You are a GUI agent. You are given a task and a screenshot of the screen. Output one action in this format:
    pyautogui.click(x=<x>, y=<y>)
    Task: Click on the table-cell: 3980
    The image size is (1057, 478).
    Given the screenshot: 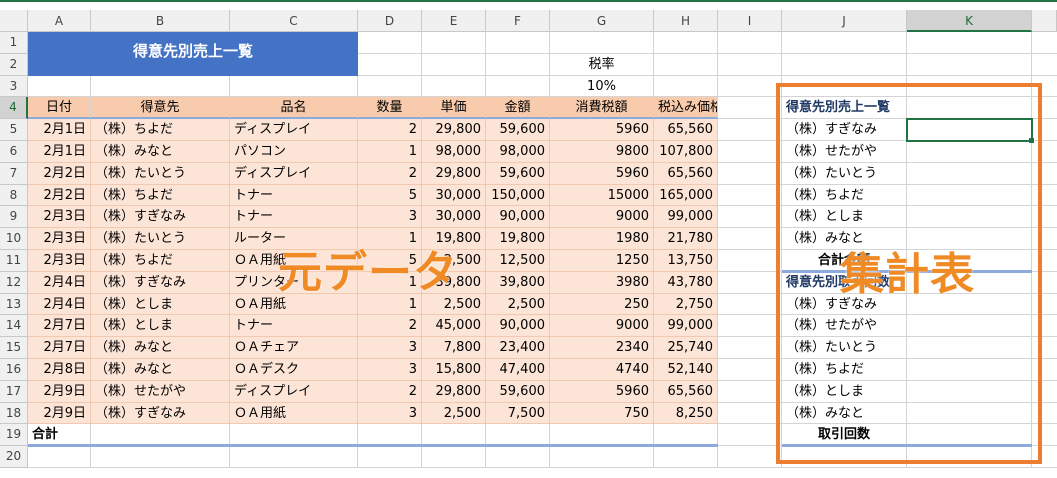 What is the action you would take?
    pyautogui.click(x=602, y=282)
    